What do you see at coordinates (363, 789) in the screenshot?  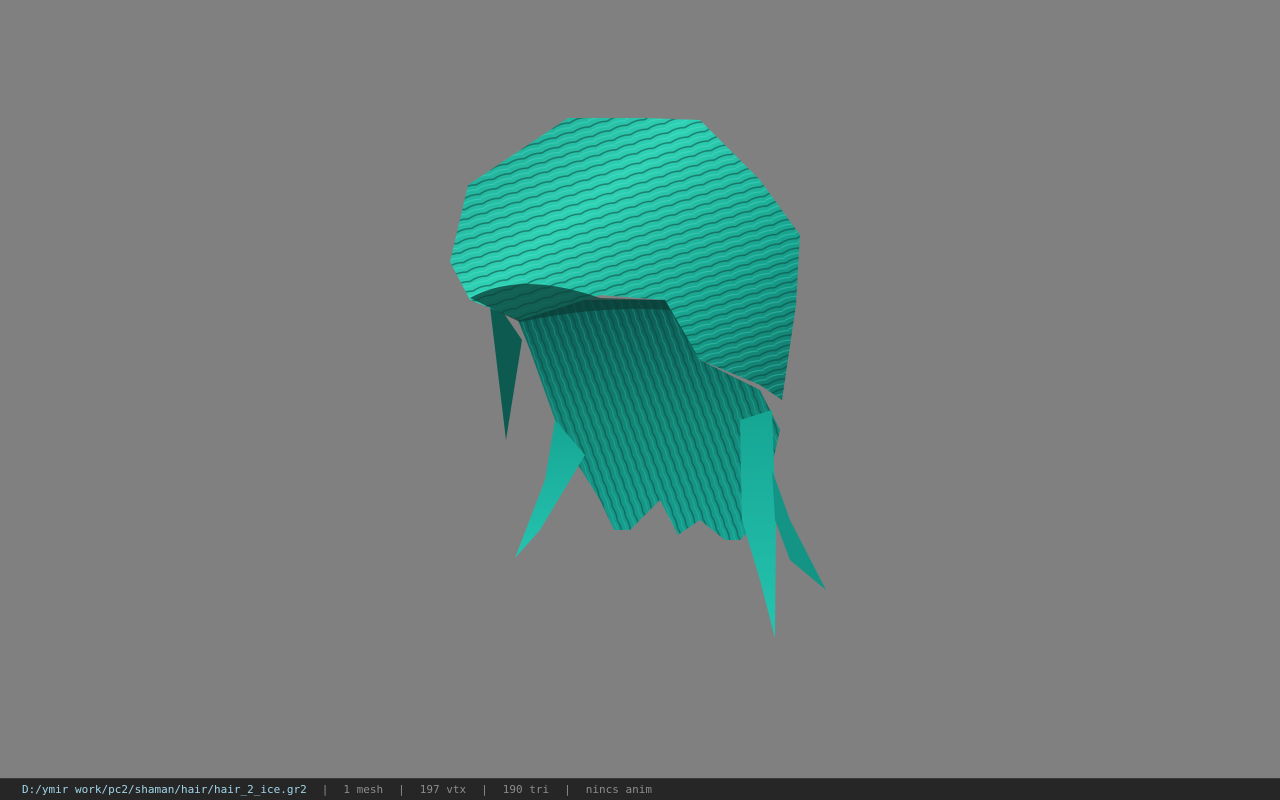 I see `mesh-count: 1 mesh` at bounding box center [363, 789].